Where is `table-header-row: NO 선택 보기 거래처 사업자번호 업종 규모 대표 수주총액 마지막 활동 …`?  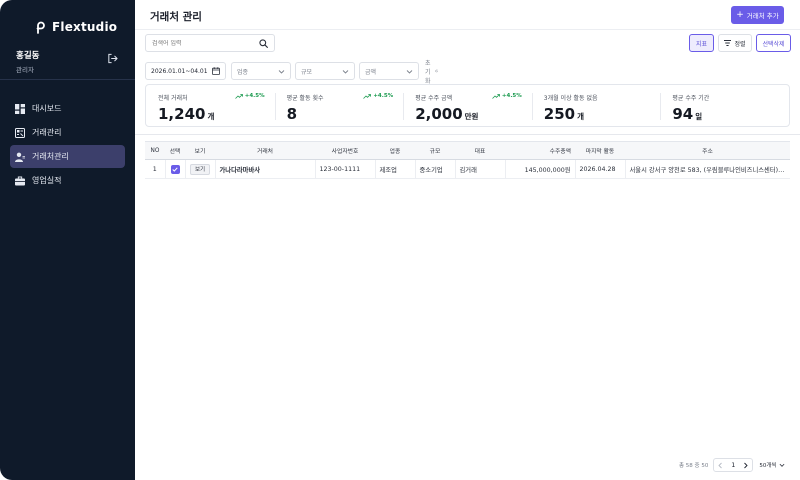 table-header-row: NO 선택 보기 거래처 사업자번호 업종 규모 대표 수주총액 마지막 활동 … is located at coordinates (467, 150).